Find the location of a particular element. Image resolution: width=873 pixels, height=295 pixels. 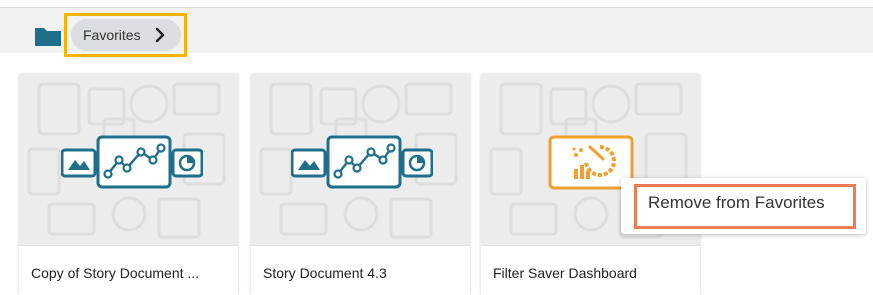

chevron-right-icon is located at coordinates (160, 35).